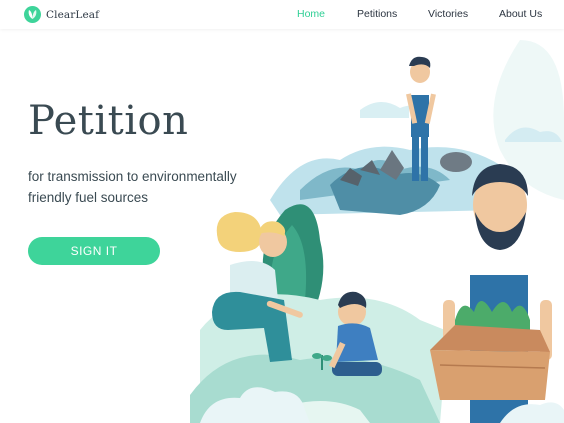  Describe the element at coordinates (448, 14) in the screenshot. I see `nav-victories: Victories` at that location.